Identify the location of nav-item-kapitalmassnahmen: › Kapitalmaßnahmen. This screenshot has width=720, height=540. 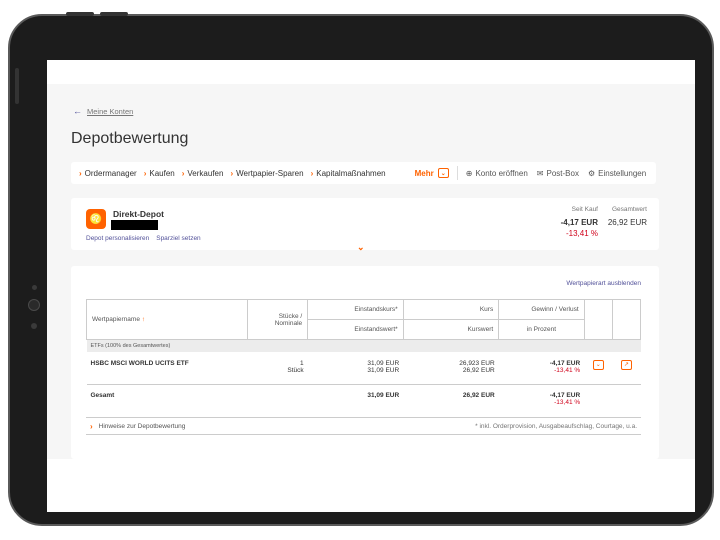
(348, 173).